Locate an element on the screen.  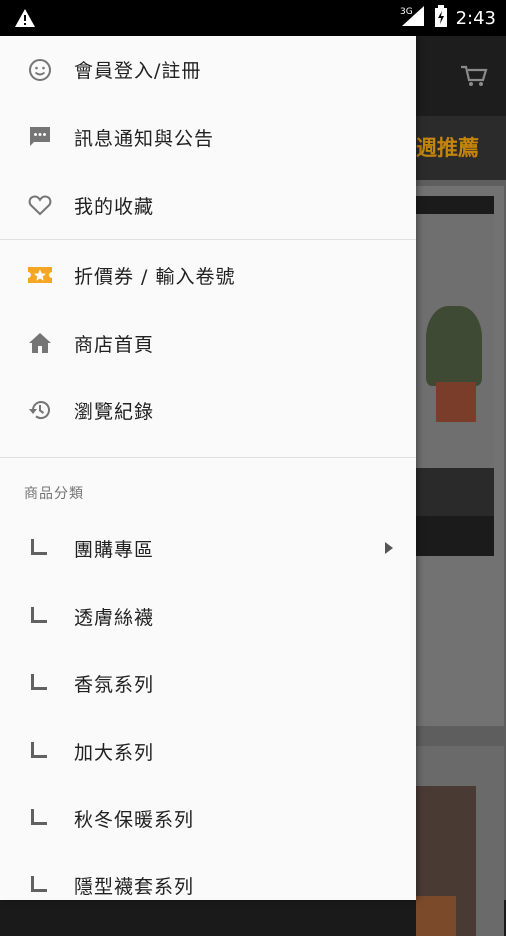
menu-item-member-login: 會員登入/註冊 is located at coordinates (208, 69).